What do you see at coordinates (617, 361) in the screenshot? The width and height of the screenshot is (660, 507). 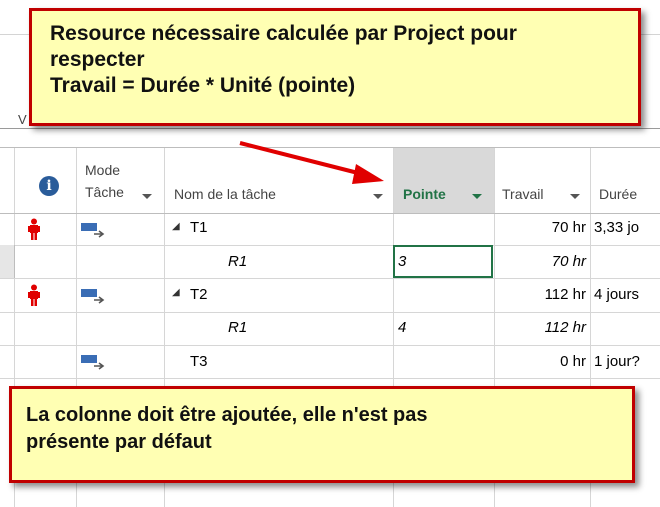 I see `duree-value: 1 jour?` at bounding box center [617, 361].